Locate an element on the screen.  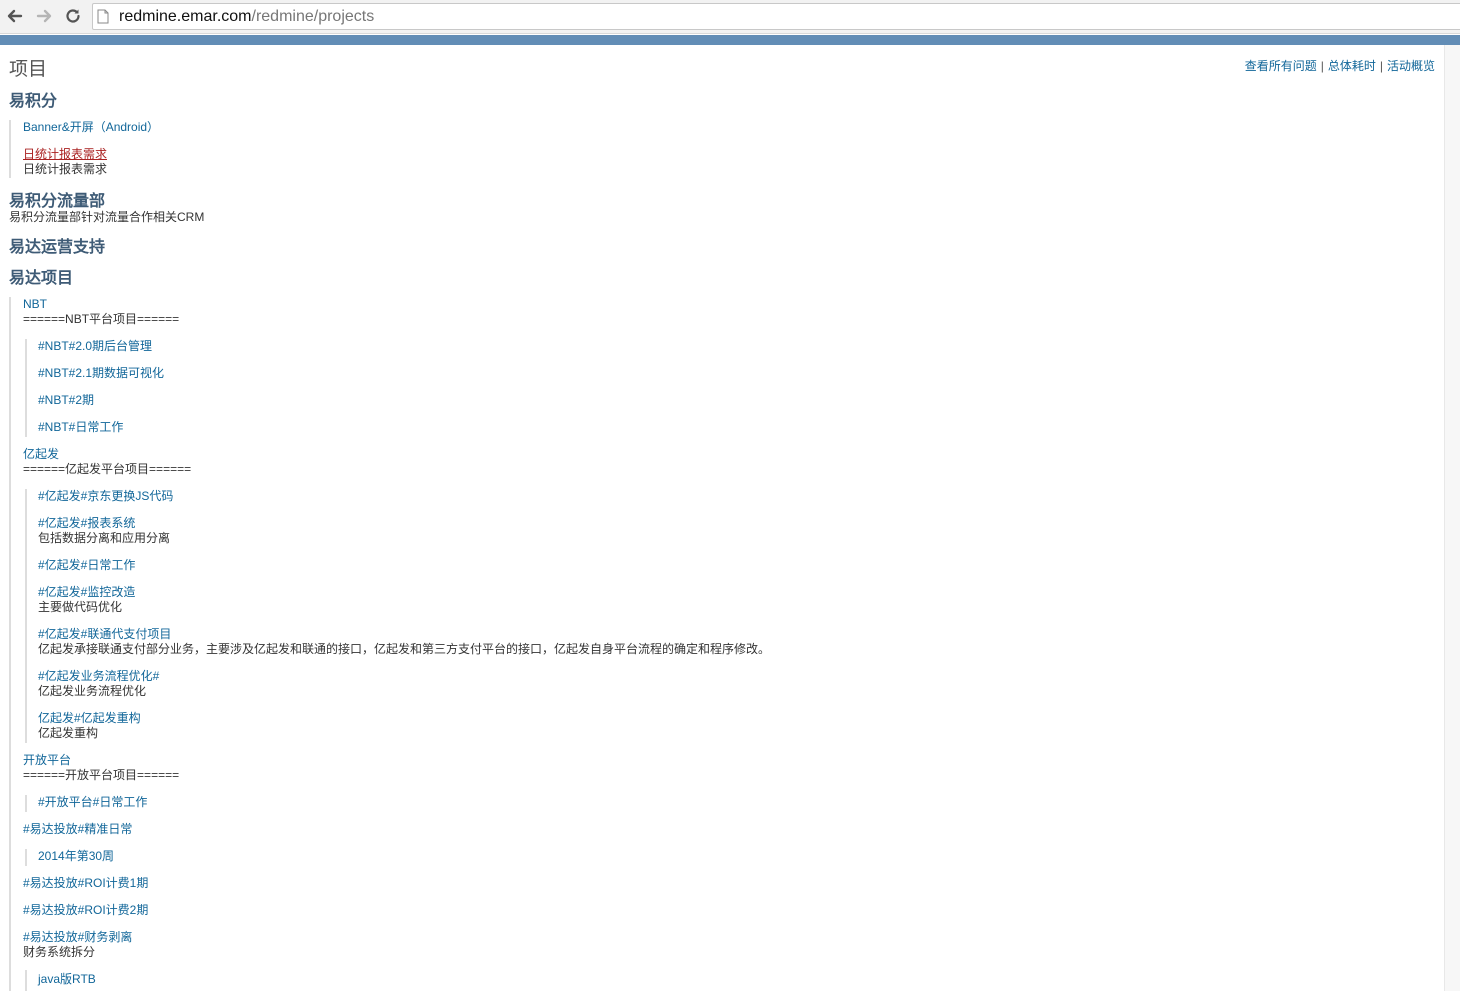
subproject-item: 日统计报表需求 日统计报表需求 is located at coordinates (65, 162).